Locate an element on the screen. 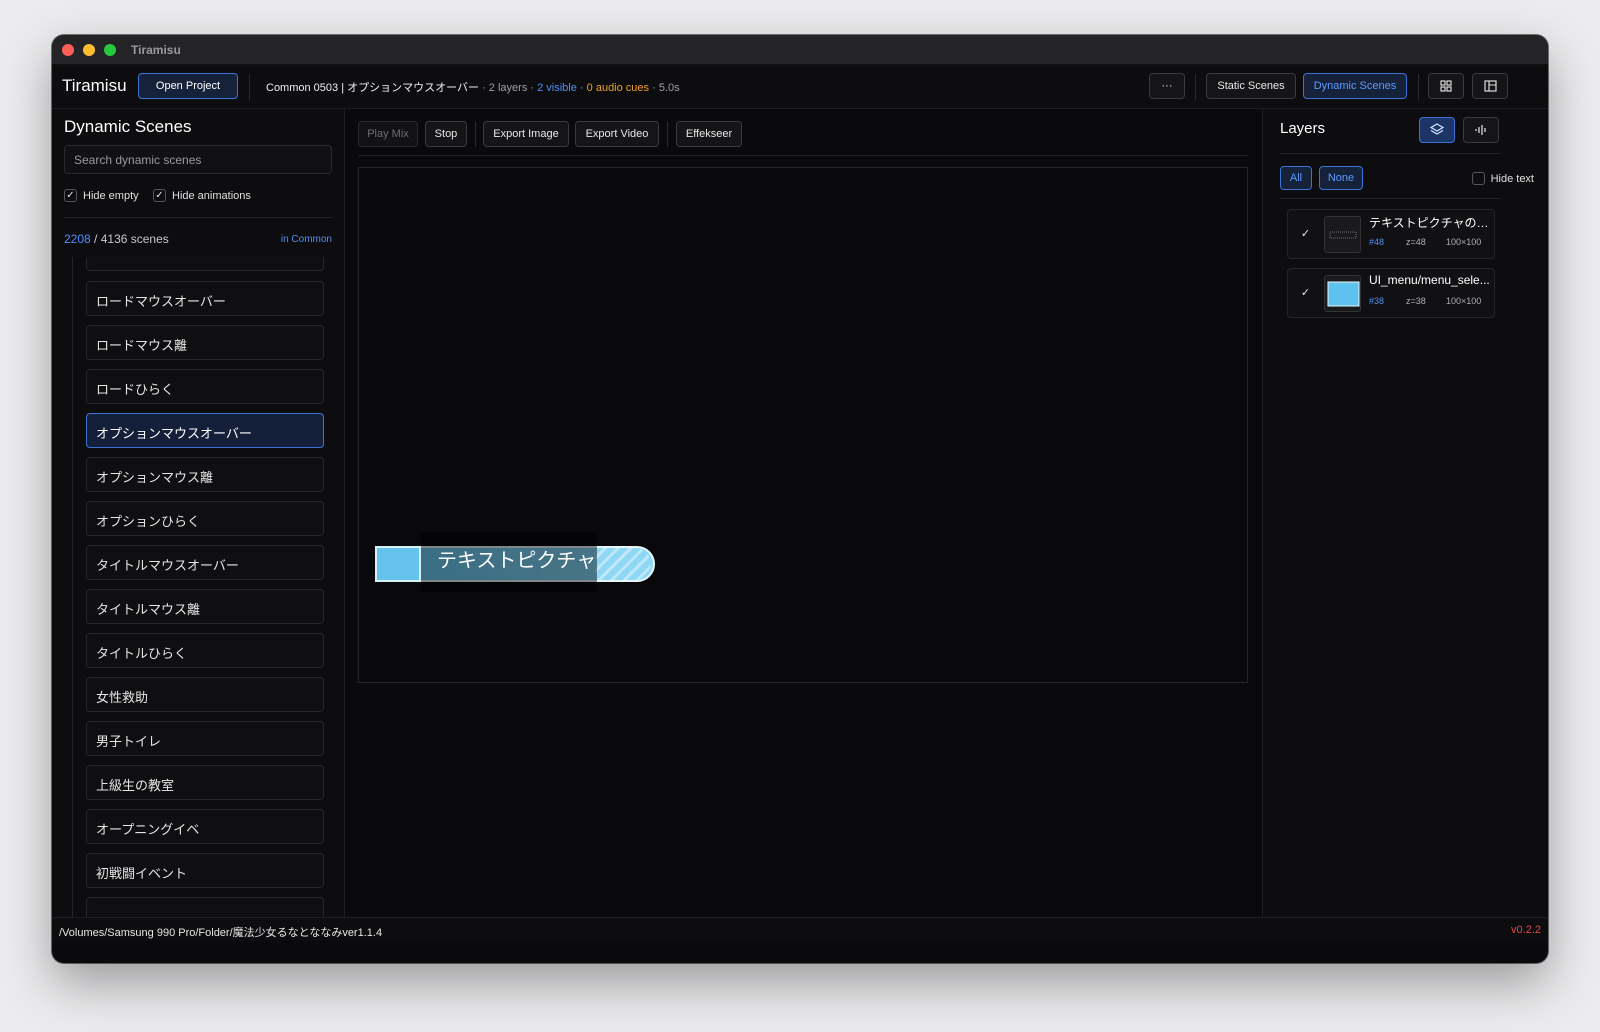 The width and height of the screenshot is (1600, 1032). scene-count: 2208 / 4136 scenes is located at coordinates (116, 239).